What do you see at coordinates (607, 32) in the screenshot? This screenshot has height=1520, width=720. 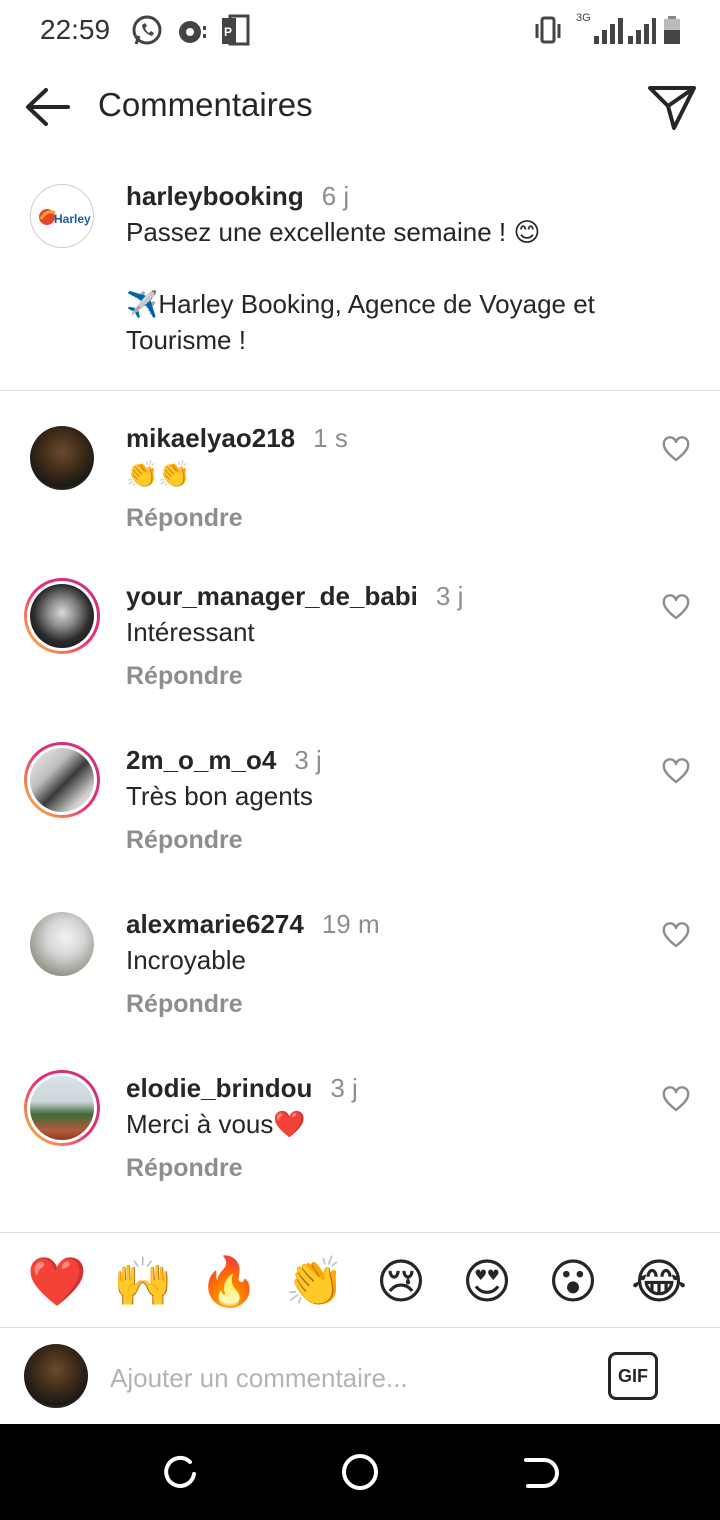 I see `signal-3g-icon` at bounding box center [607, 32].